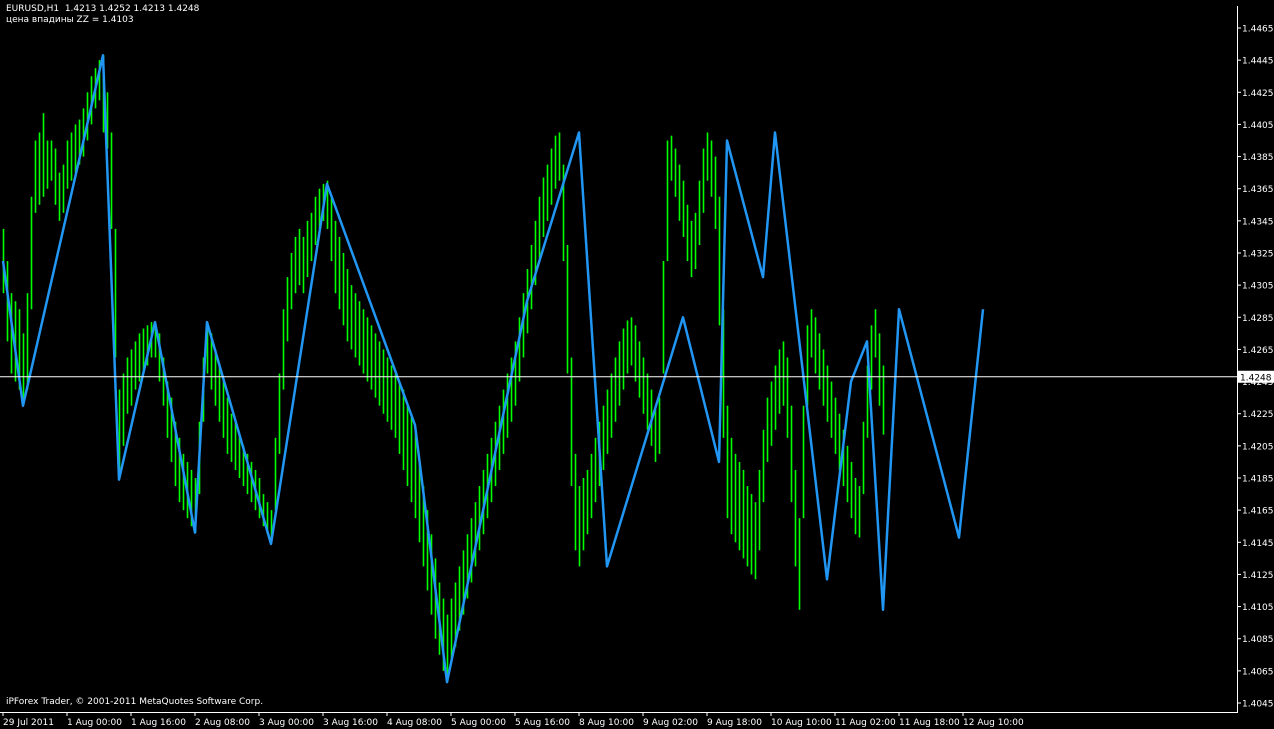 The height and width of the screenshot is (729, 1274). What do you see at coordinates (28, 723) in the screenshot?
I see `x-tick-label: 29 Jul 2011` at bounding box center [28, 723].